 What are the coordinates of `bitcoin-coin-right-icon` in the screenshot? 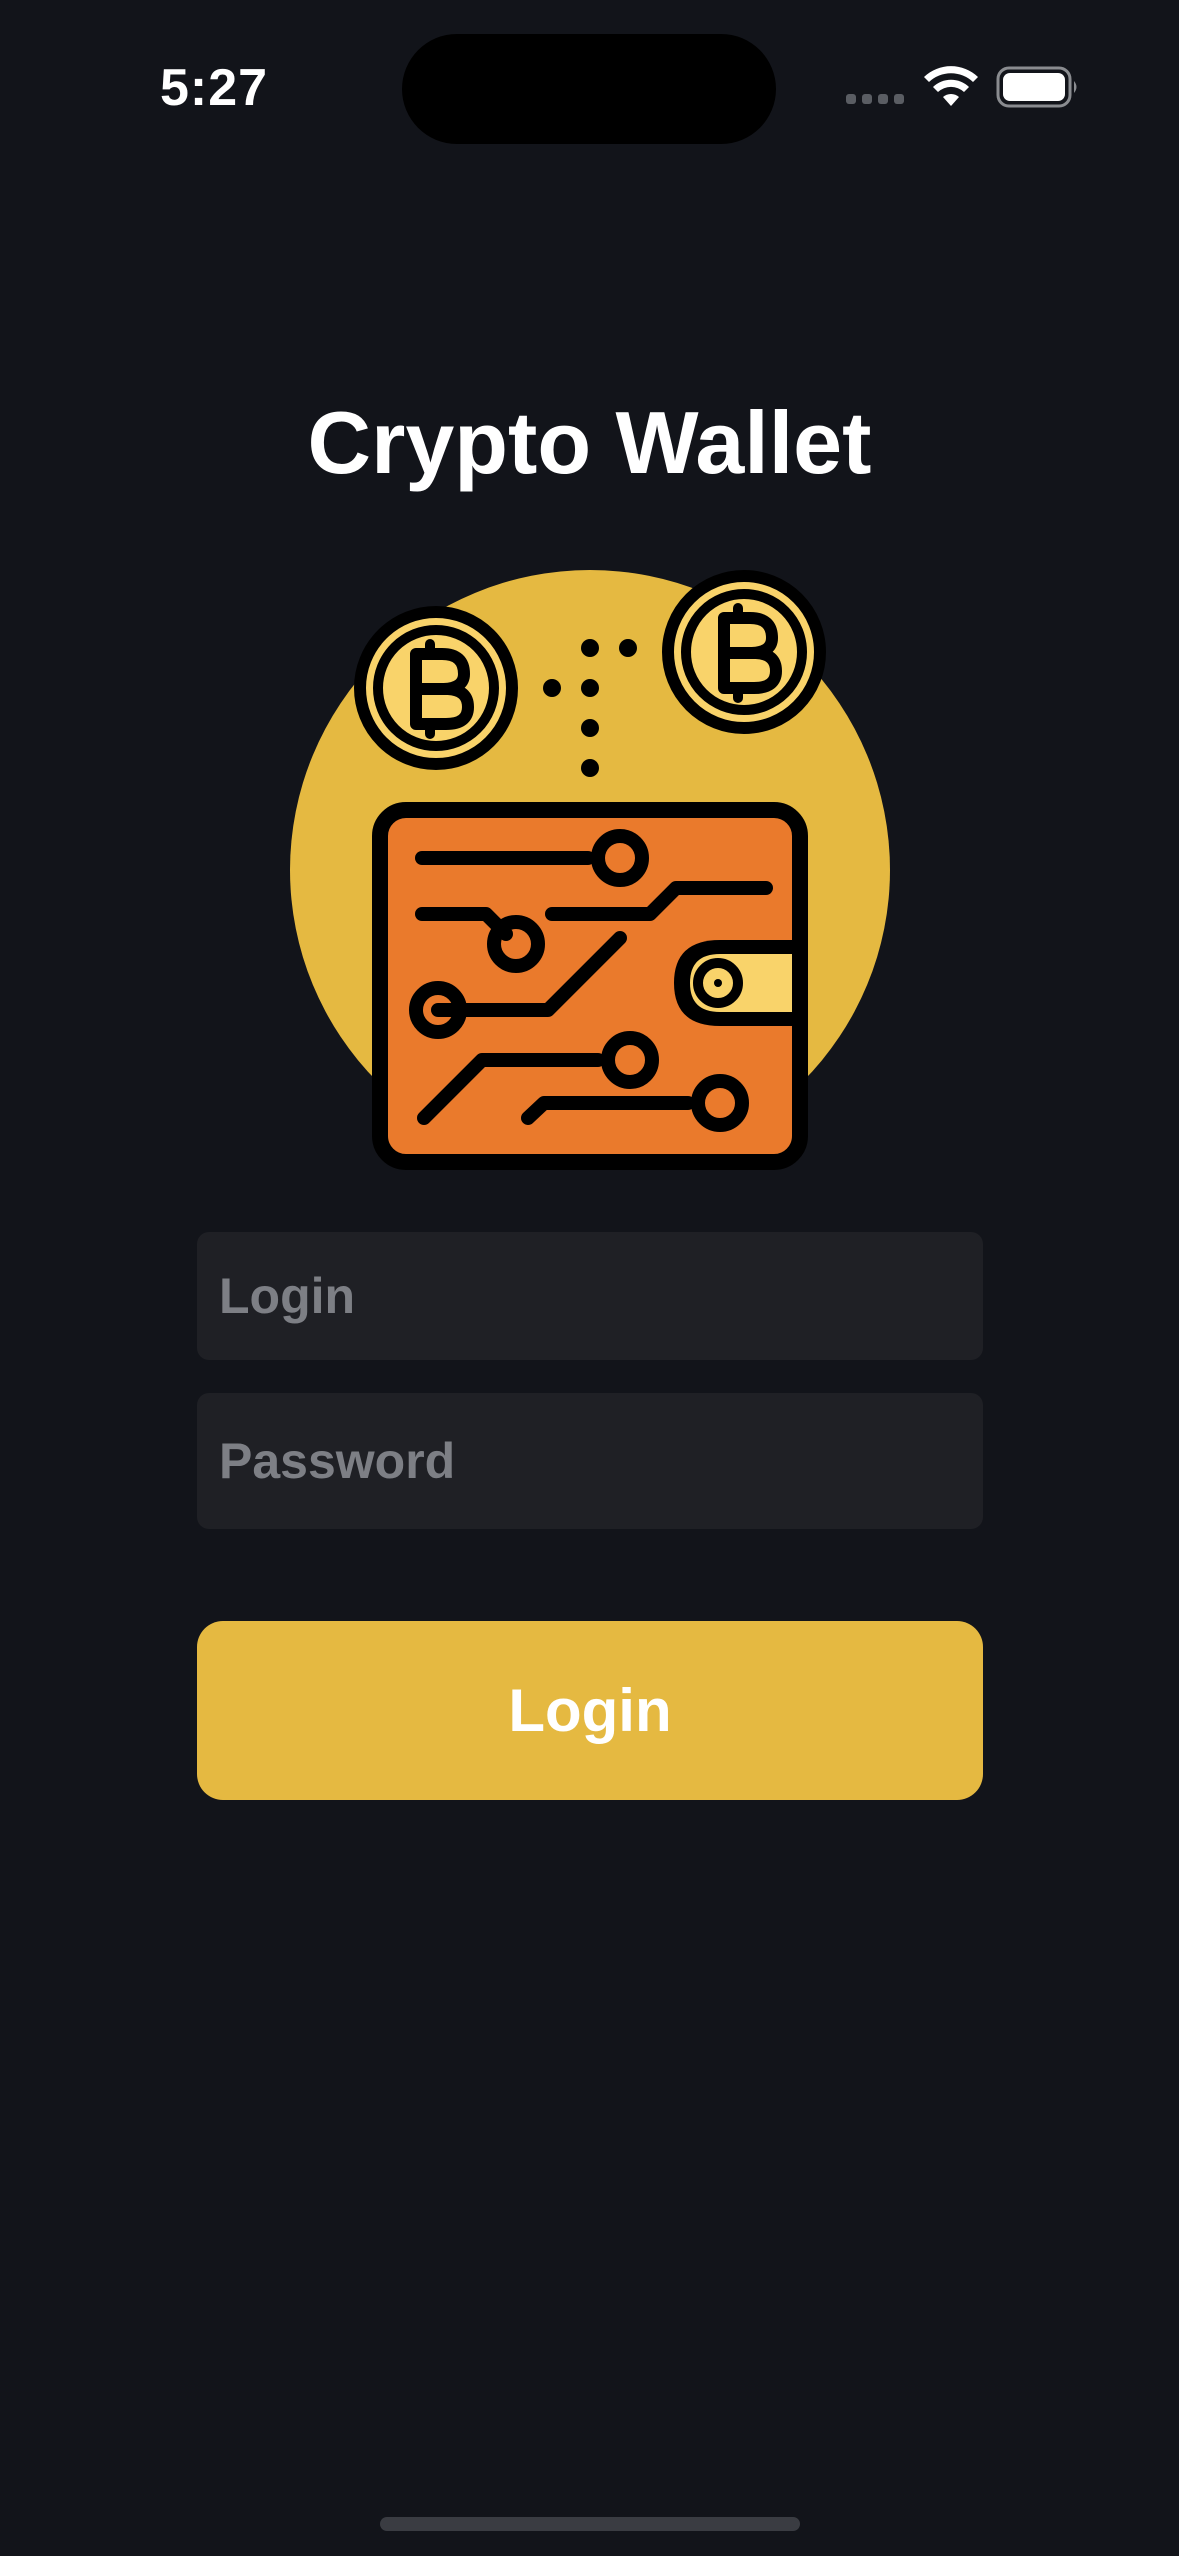 It's located at (744, 652).